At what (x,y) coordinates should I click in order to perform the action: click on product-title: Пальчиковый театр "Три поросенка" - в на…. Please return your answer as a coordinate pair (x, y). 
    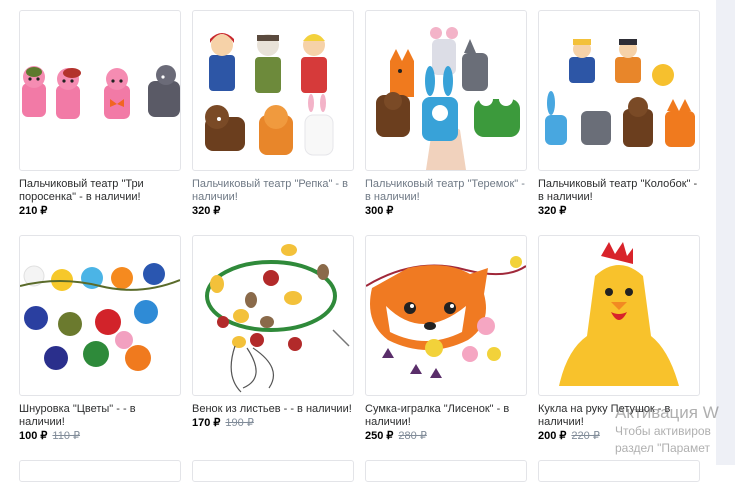
    Looking at the image, I should click on (100, 191).